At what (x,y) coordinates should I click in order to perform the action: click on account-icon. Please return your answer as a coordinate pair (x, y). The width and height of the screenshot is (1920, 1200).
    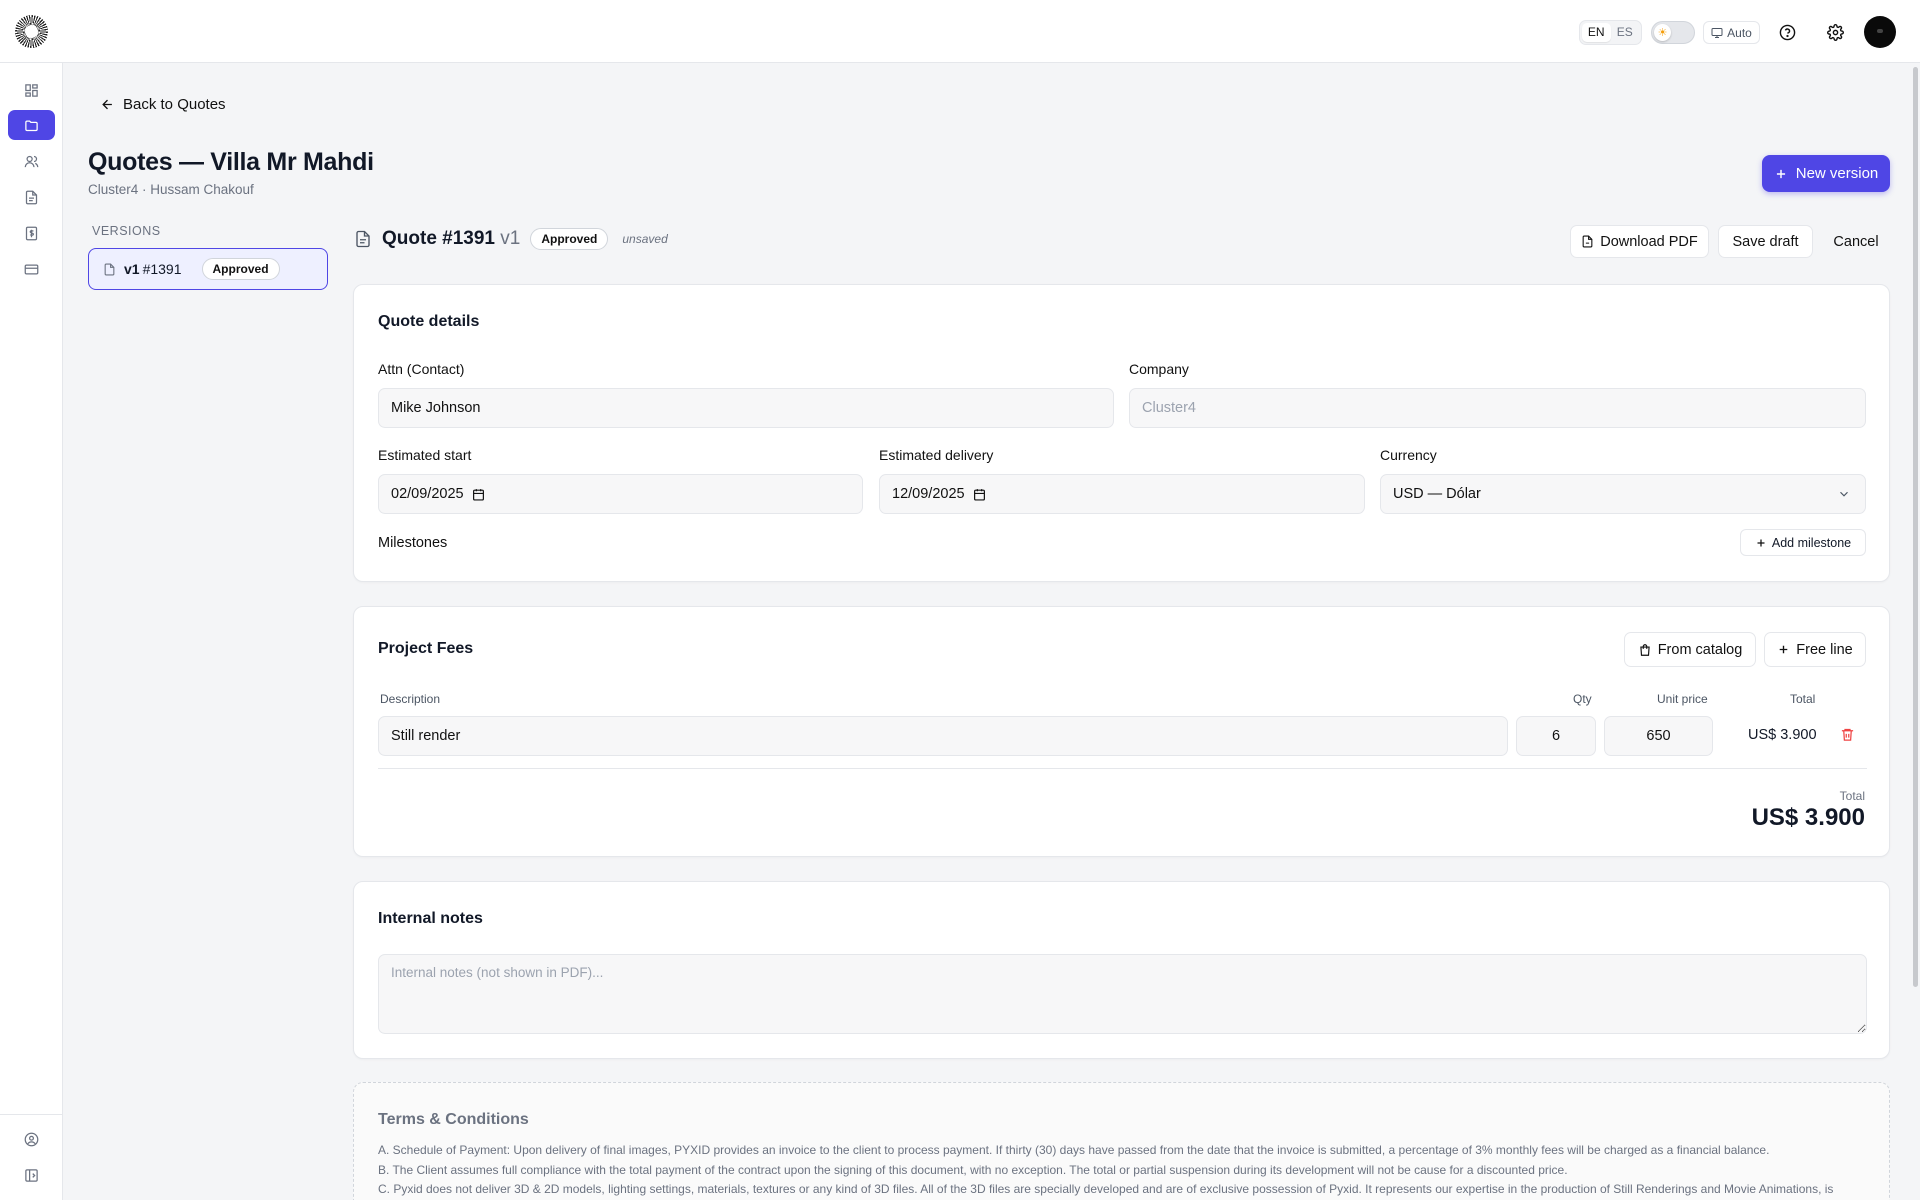
    Looking at the image, I should click on (31, 1139).